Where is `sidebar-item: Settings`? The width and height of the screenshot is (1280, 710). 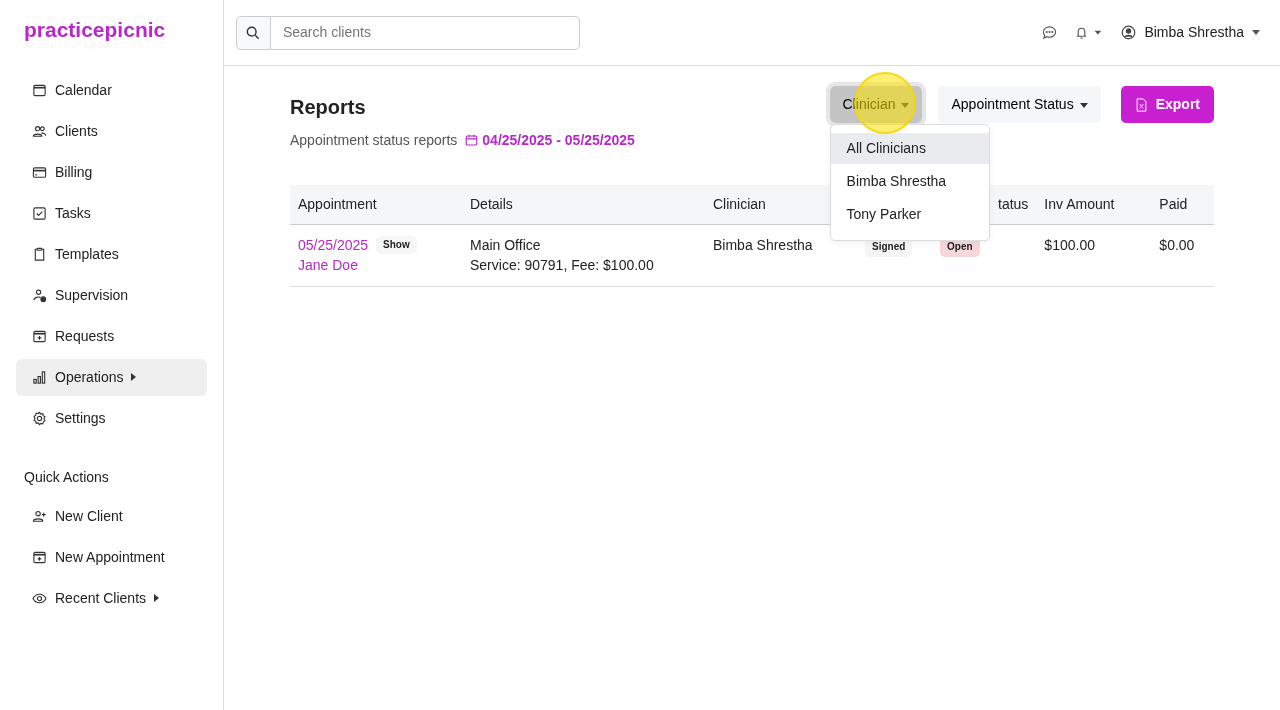 sidebar-item: Settings is located at coordinates (111, 418).